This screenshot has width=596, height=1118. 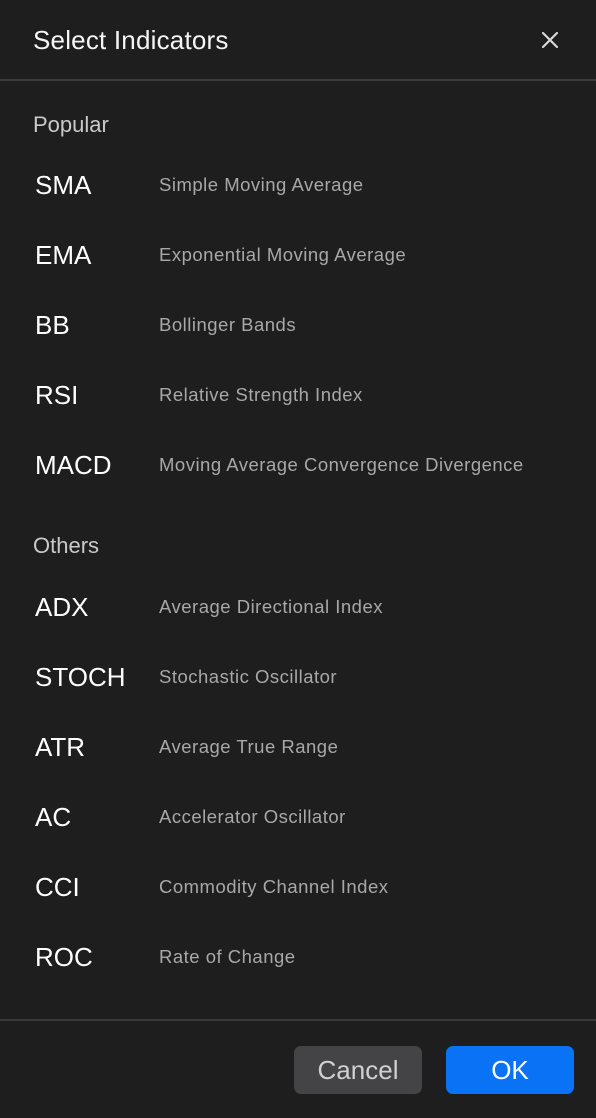 What do you see at coordinates (298, 40) in the screenshot?
I see `dialog-header: Select Indicators` at bounding box center [298, 40].